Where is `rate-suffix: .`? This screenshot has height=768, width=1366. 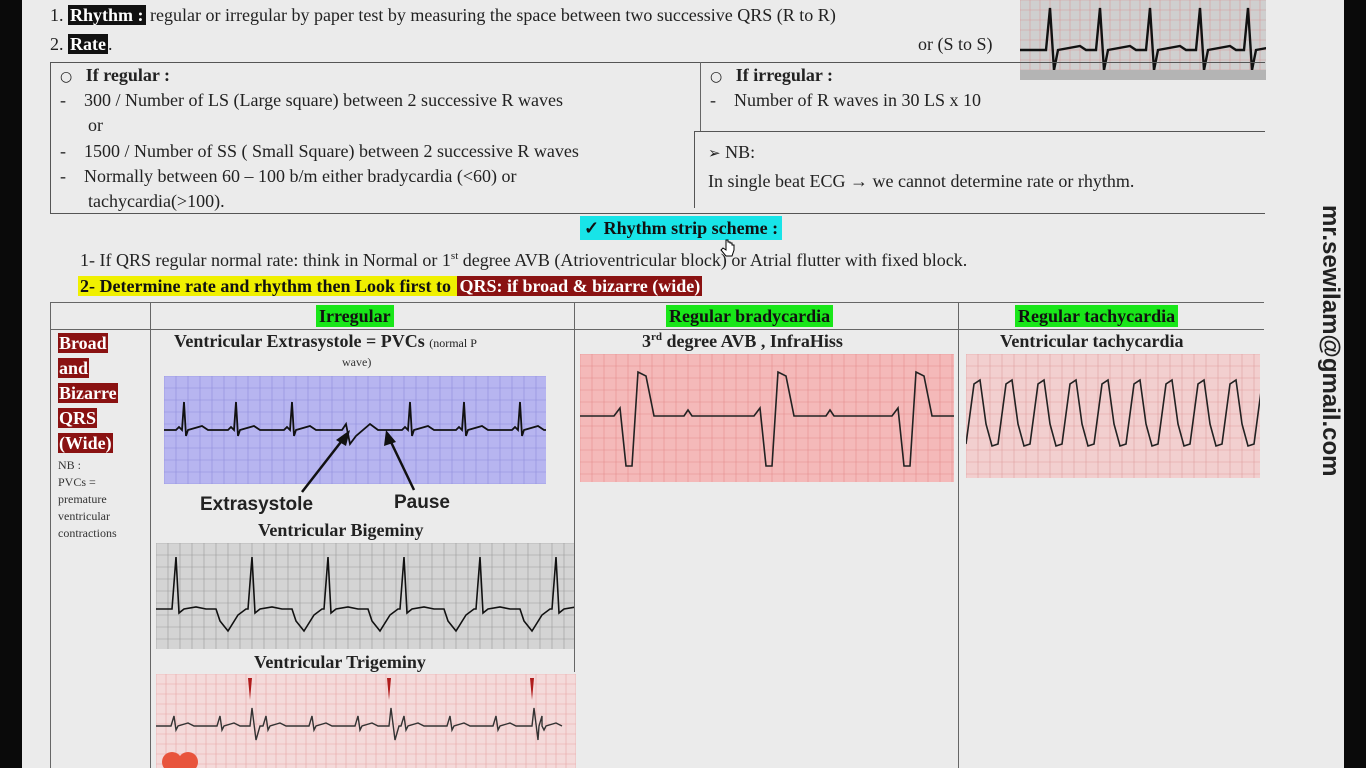 rate-suffix: . is located at coordinates (110, 44).